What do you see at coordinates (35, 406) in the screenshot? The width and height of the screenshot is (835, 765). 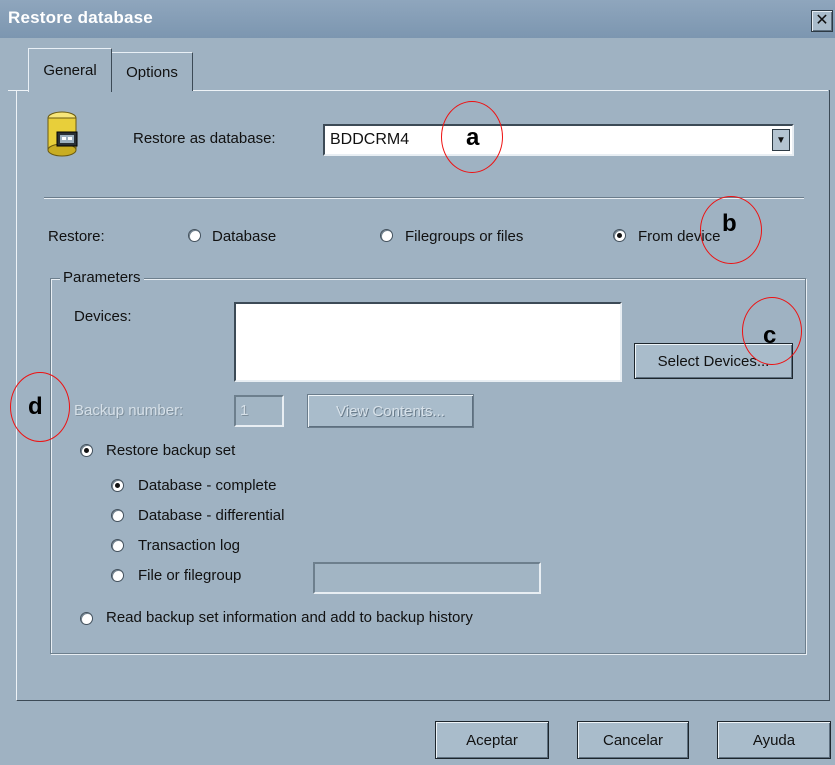 I see `annotation-label-d: d` at bounding box center [35, 406].